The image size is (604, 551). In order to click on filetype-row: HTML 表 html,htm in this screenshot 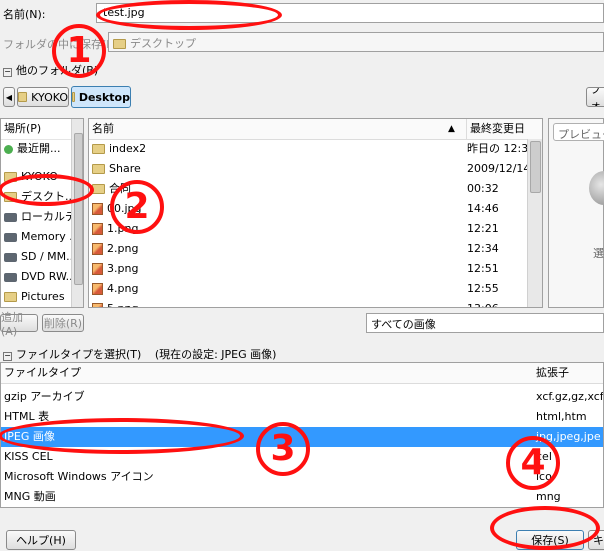, I will do `click(302, 417)`.